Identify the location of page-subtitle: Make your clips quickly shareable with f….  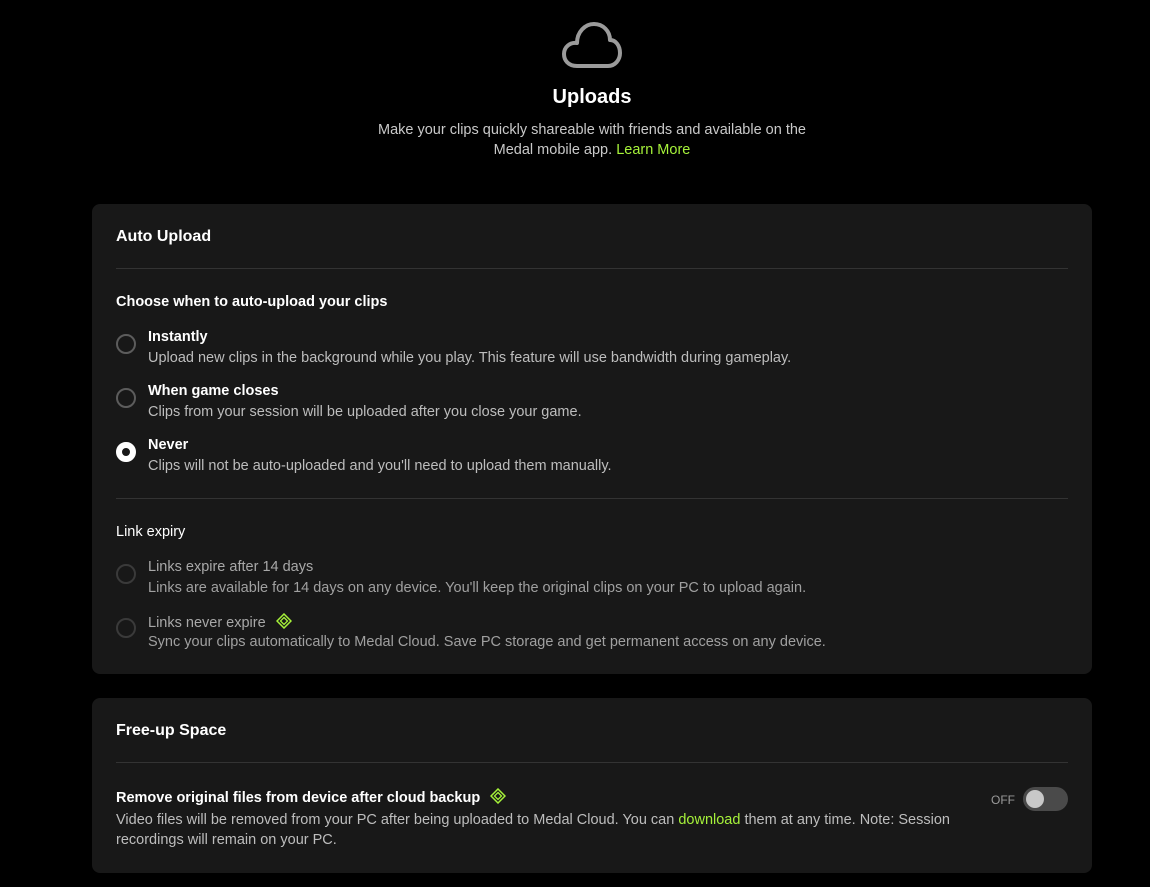
(592, 140).